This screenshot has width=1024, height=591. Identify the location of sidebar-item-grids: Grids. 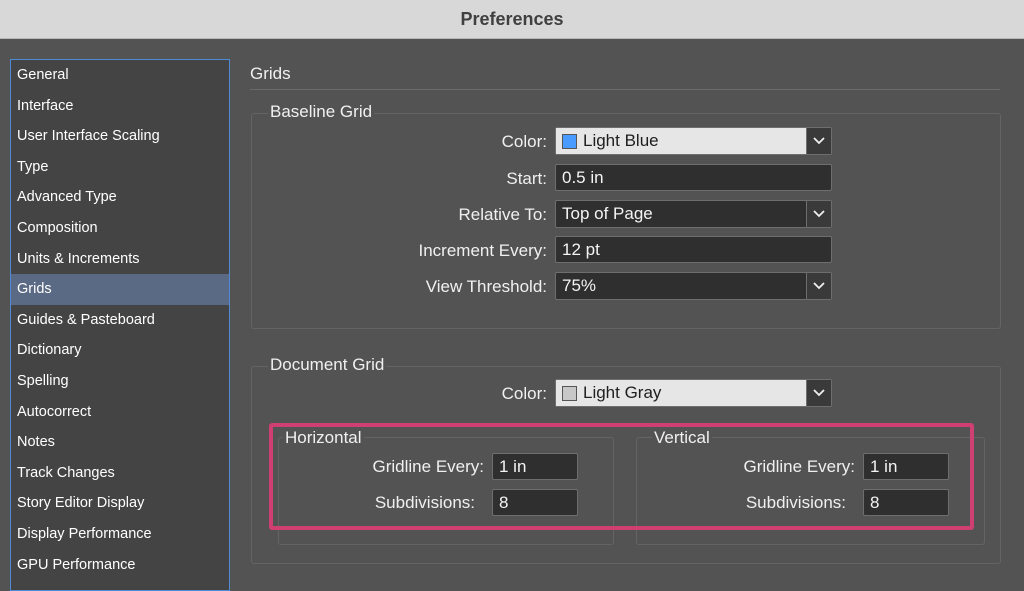
(120, 289).